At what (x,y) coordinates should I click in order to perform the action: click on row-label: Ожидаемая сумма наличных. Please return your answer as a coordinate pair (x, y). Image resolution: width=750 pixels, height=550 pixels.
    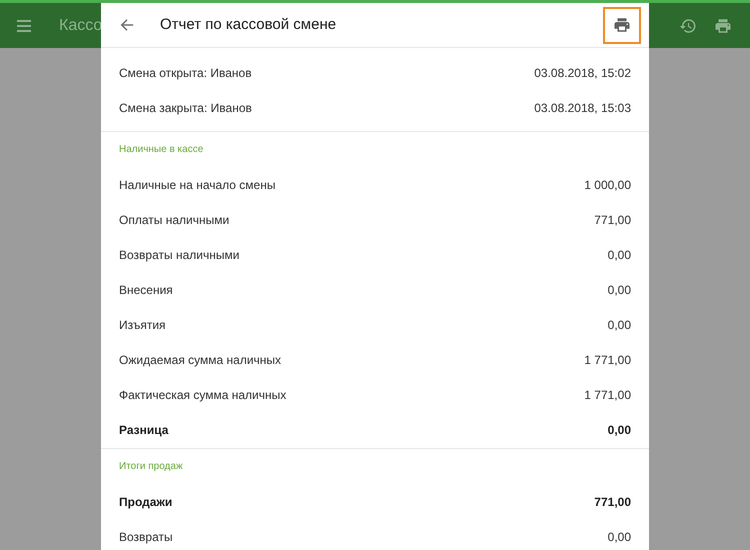
    Looking at the image, I should click on (200, 360).